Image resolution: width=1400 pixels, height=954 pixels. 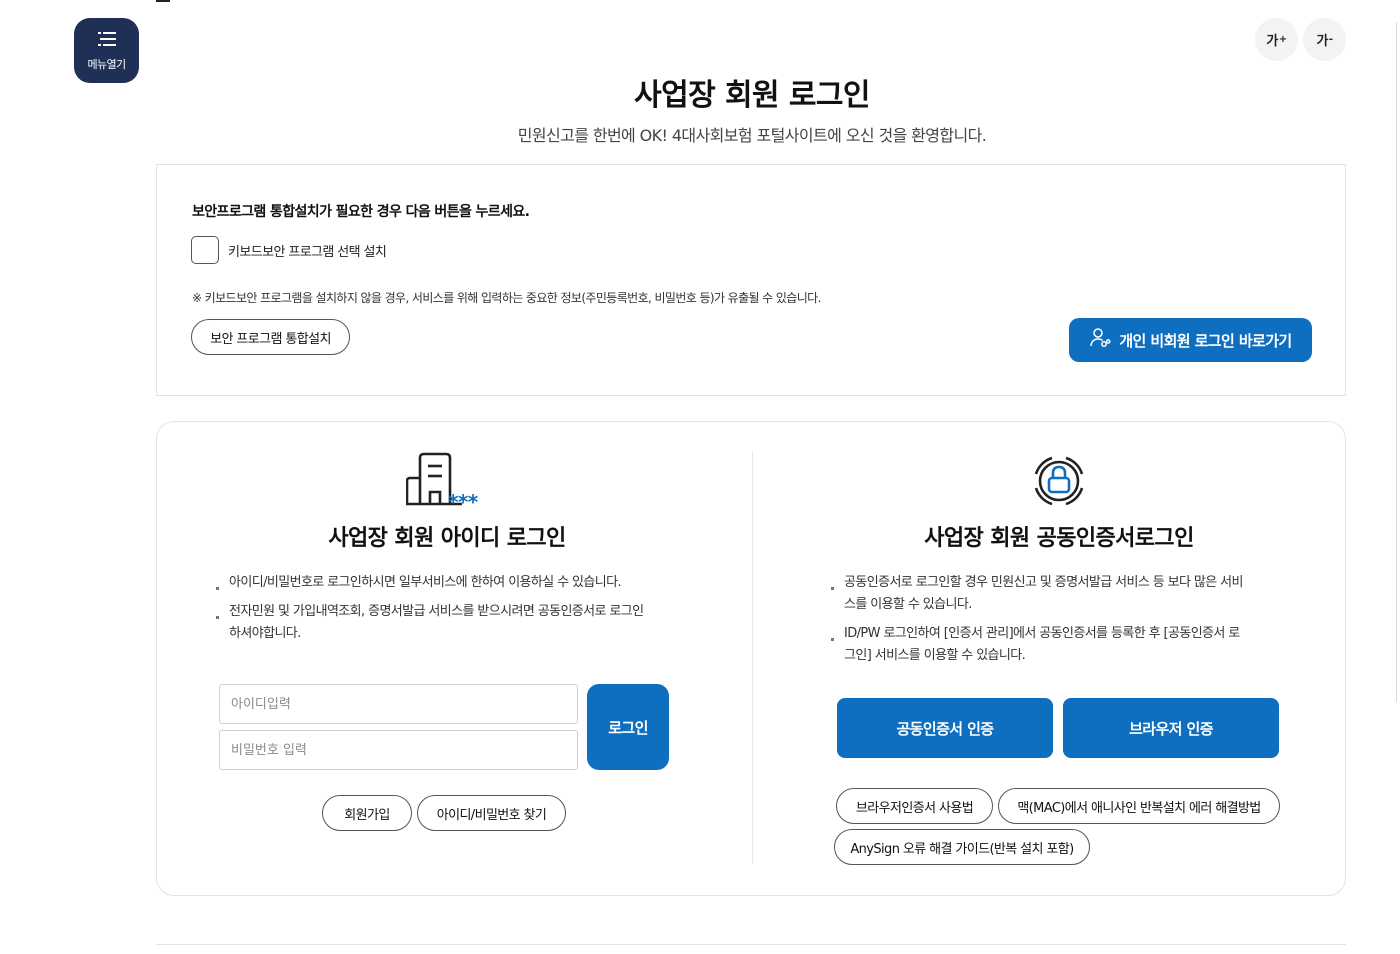 I want to click on minus-icon: -, so click(x=1330, y=39).